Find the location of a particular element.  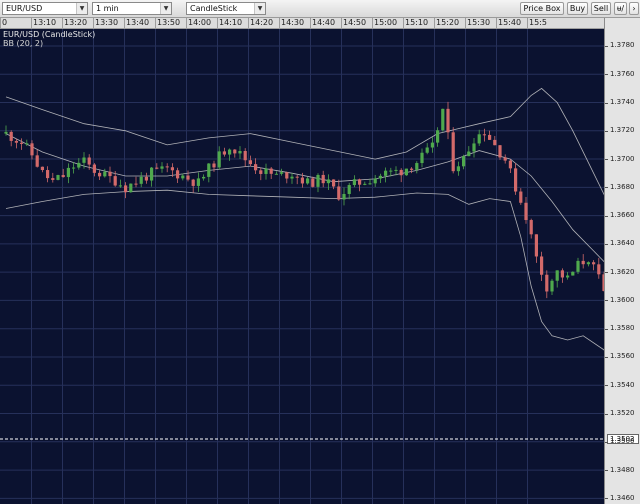

buy-button: Buy is located at coordinates (577, 8).